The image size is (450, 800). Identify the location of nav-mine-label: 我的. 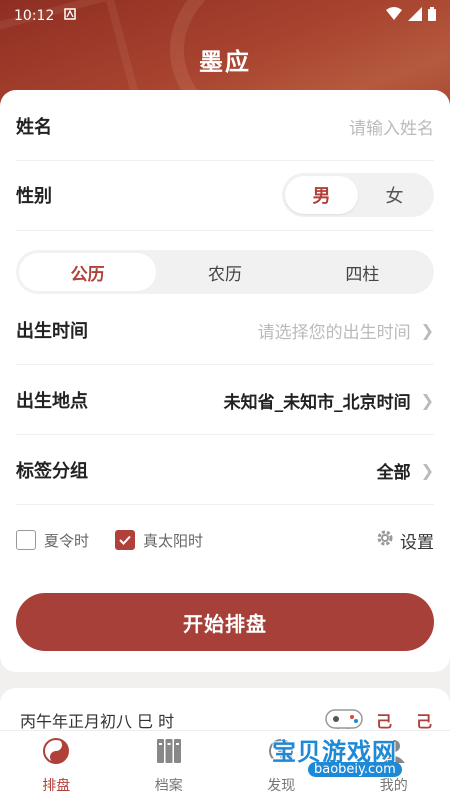
(393, 785).